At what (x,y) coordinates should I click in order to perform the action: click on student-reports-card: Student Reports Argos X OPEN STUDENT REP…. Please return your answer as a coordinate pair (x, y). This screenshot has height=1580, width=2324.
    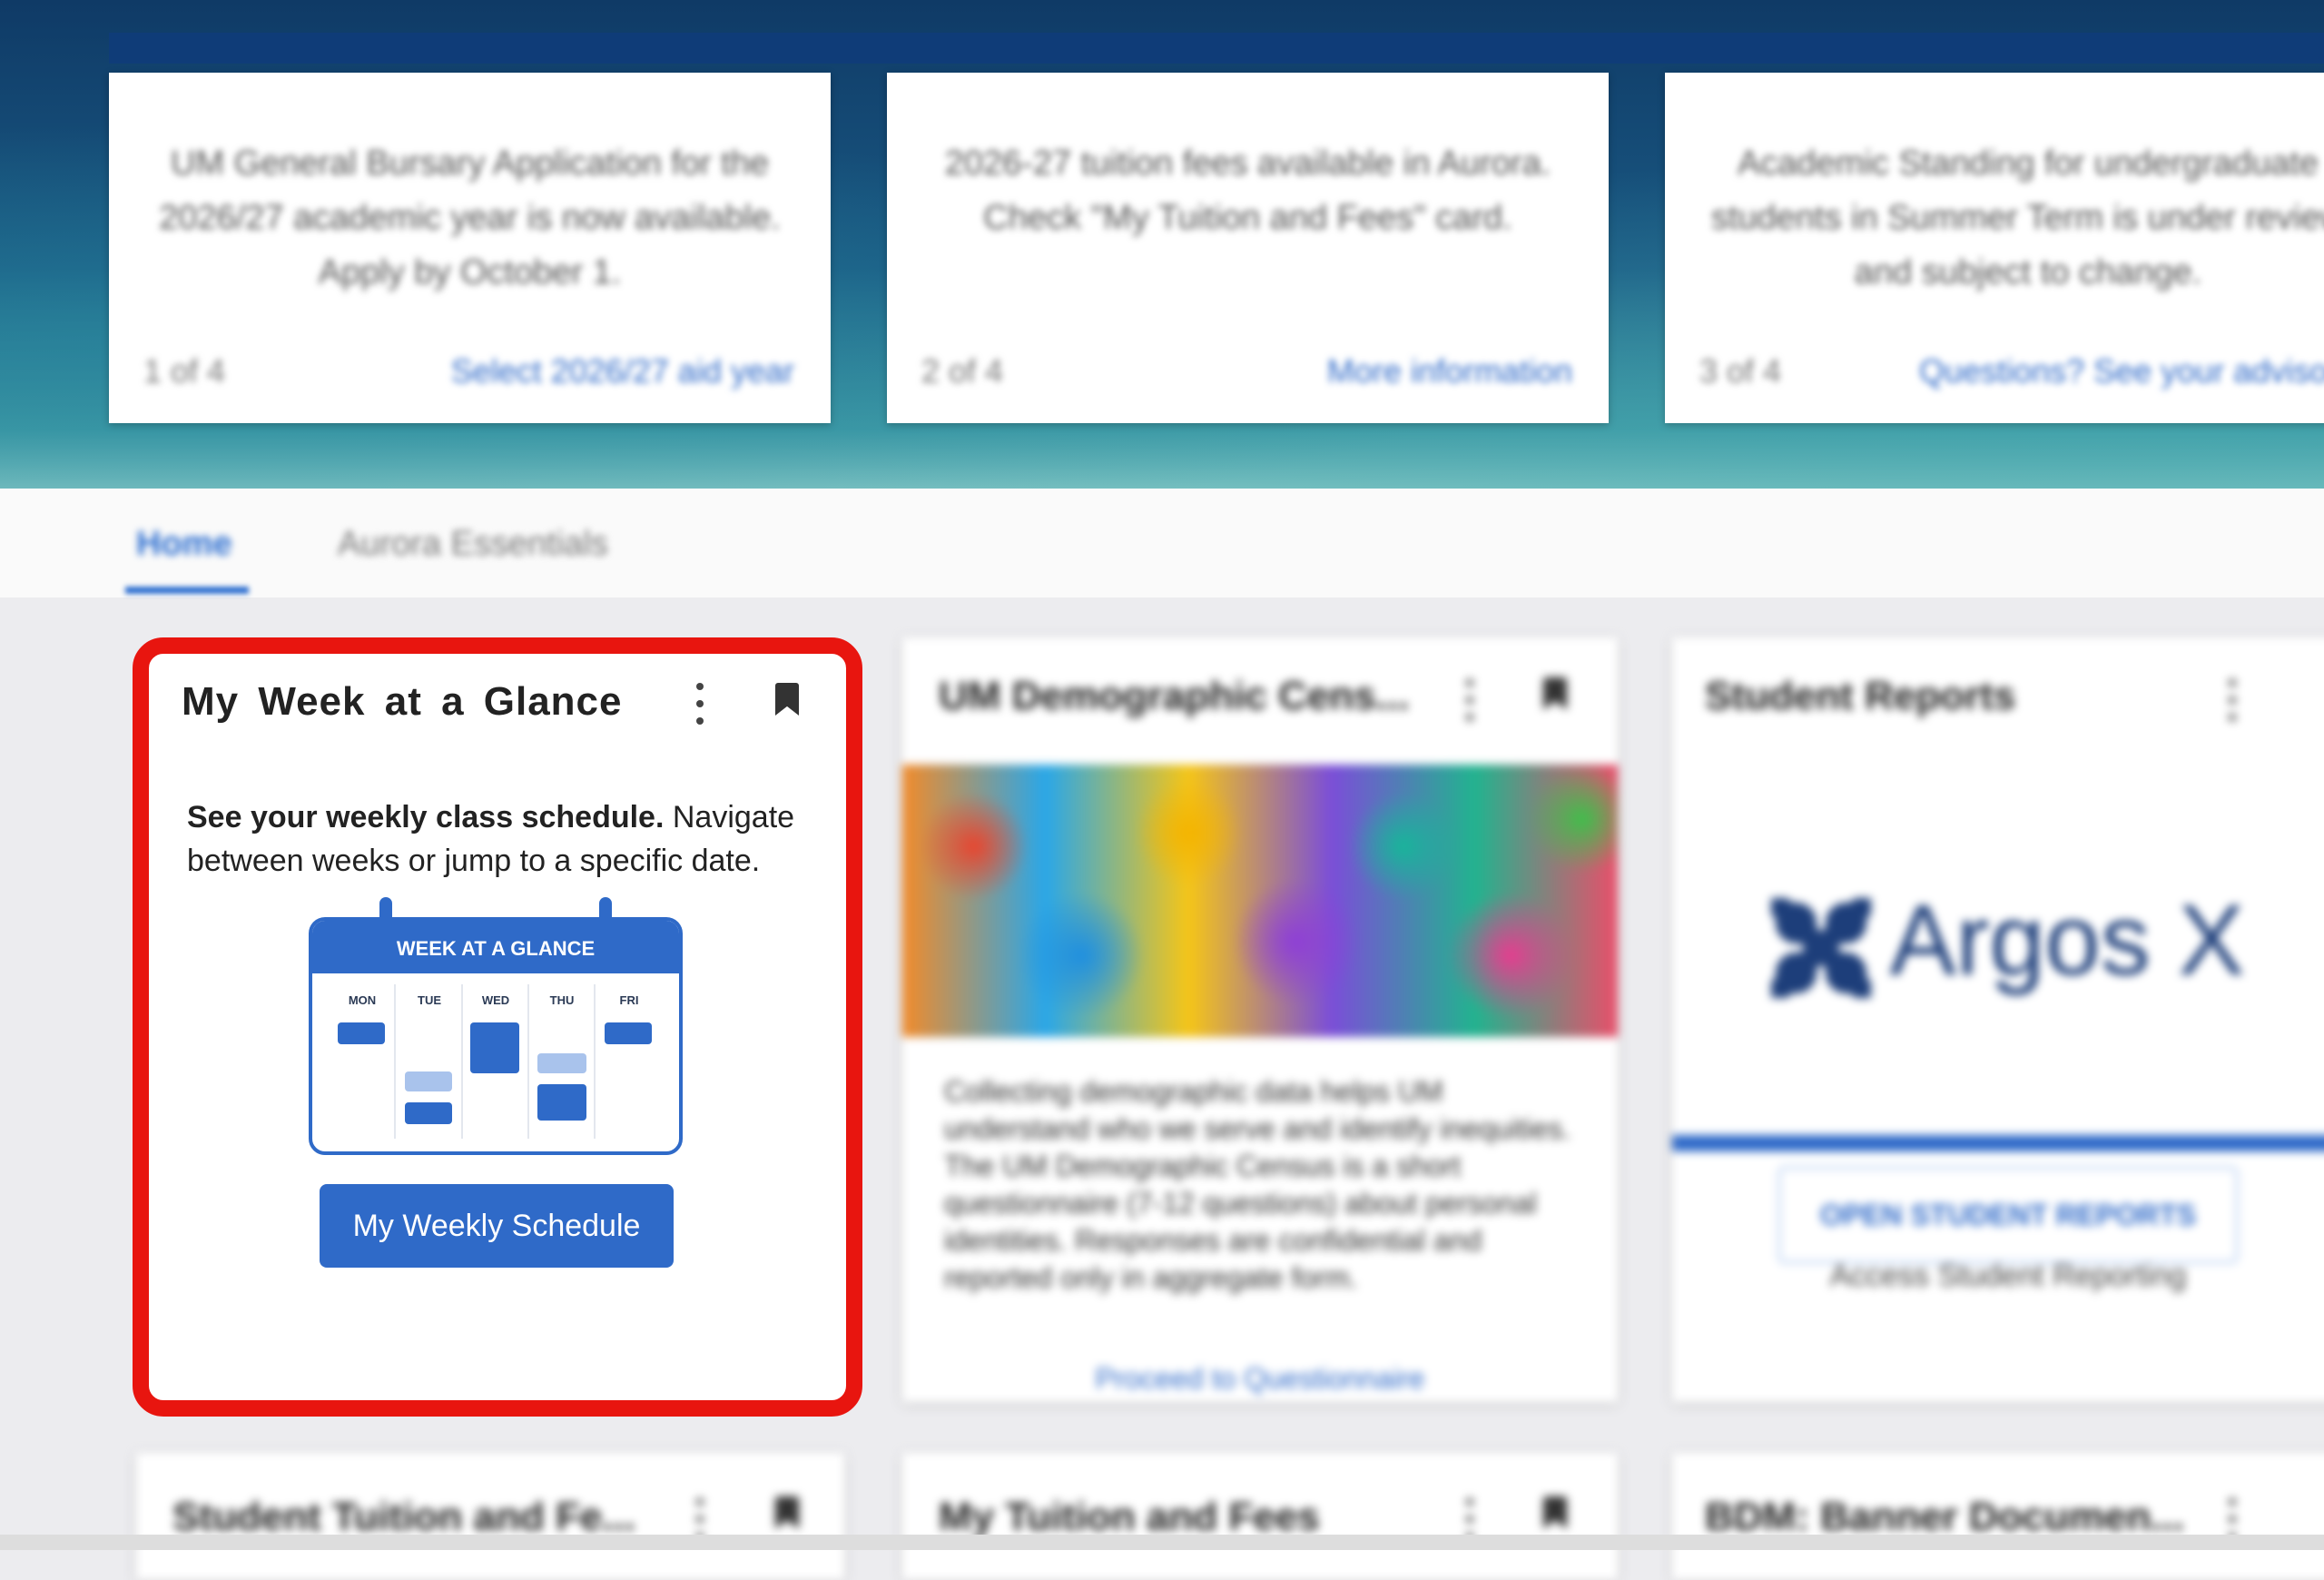
    Looking at the image, I should click on (1998, 1019).